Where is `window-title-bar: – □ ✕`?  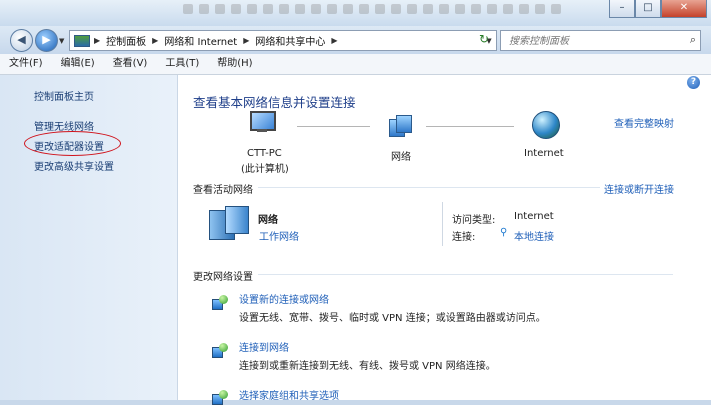 window-title-bar: – □ ✕ is located at coordinates (355, 13).